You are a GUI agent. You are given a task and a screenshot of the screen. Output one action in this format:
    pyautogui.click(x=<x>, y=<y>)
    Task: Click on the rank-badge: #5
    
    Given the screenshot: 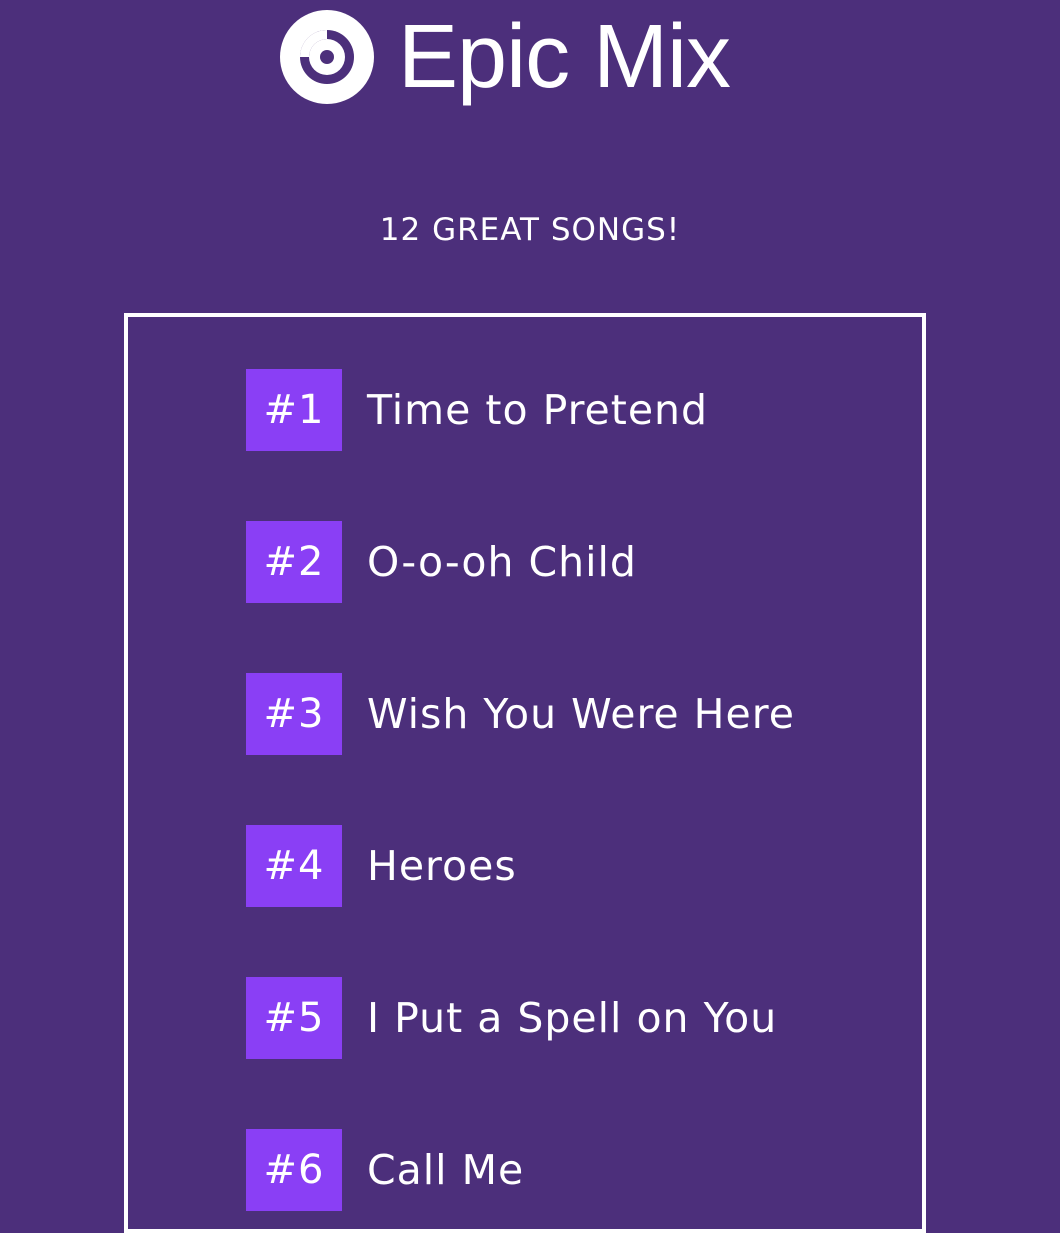 What is the action you would take?
    pyautogui.click(x=294, y=1018)
    